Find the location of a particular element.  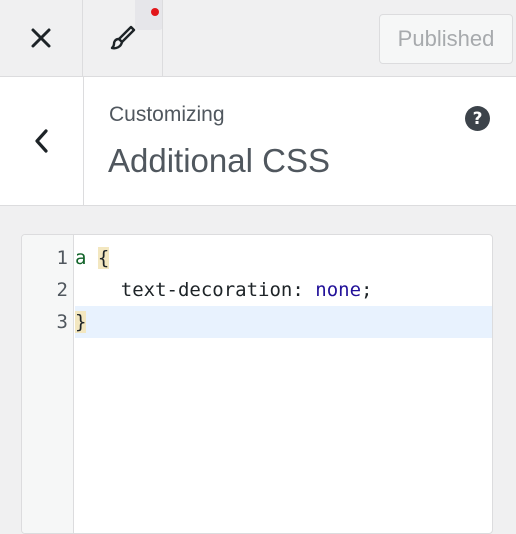

help-icon: ? is located at coordinates (477, 118).